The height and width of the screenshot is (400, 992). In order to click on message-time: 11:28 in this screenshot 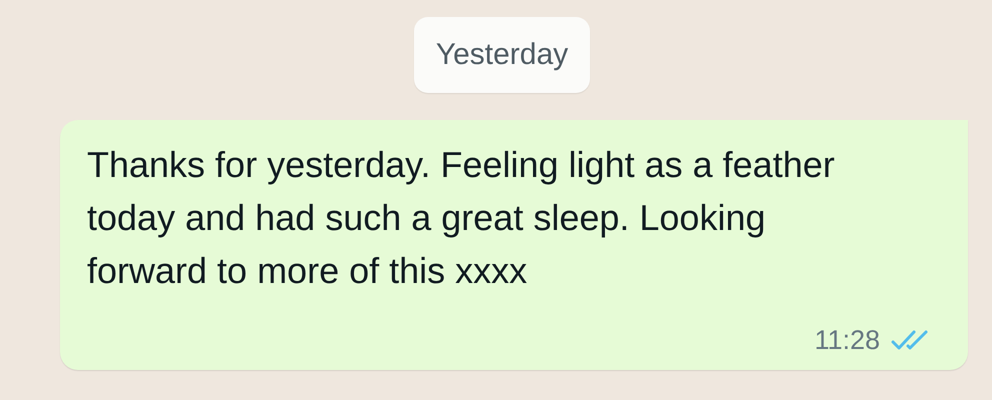, I will do `click(847, 340)`.